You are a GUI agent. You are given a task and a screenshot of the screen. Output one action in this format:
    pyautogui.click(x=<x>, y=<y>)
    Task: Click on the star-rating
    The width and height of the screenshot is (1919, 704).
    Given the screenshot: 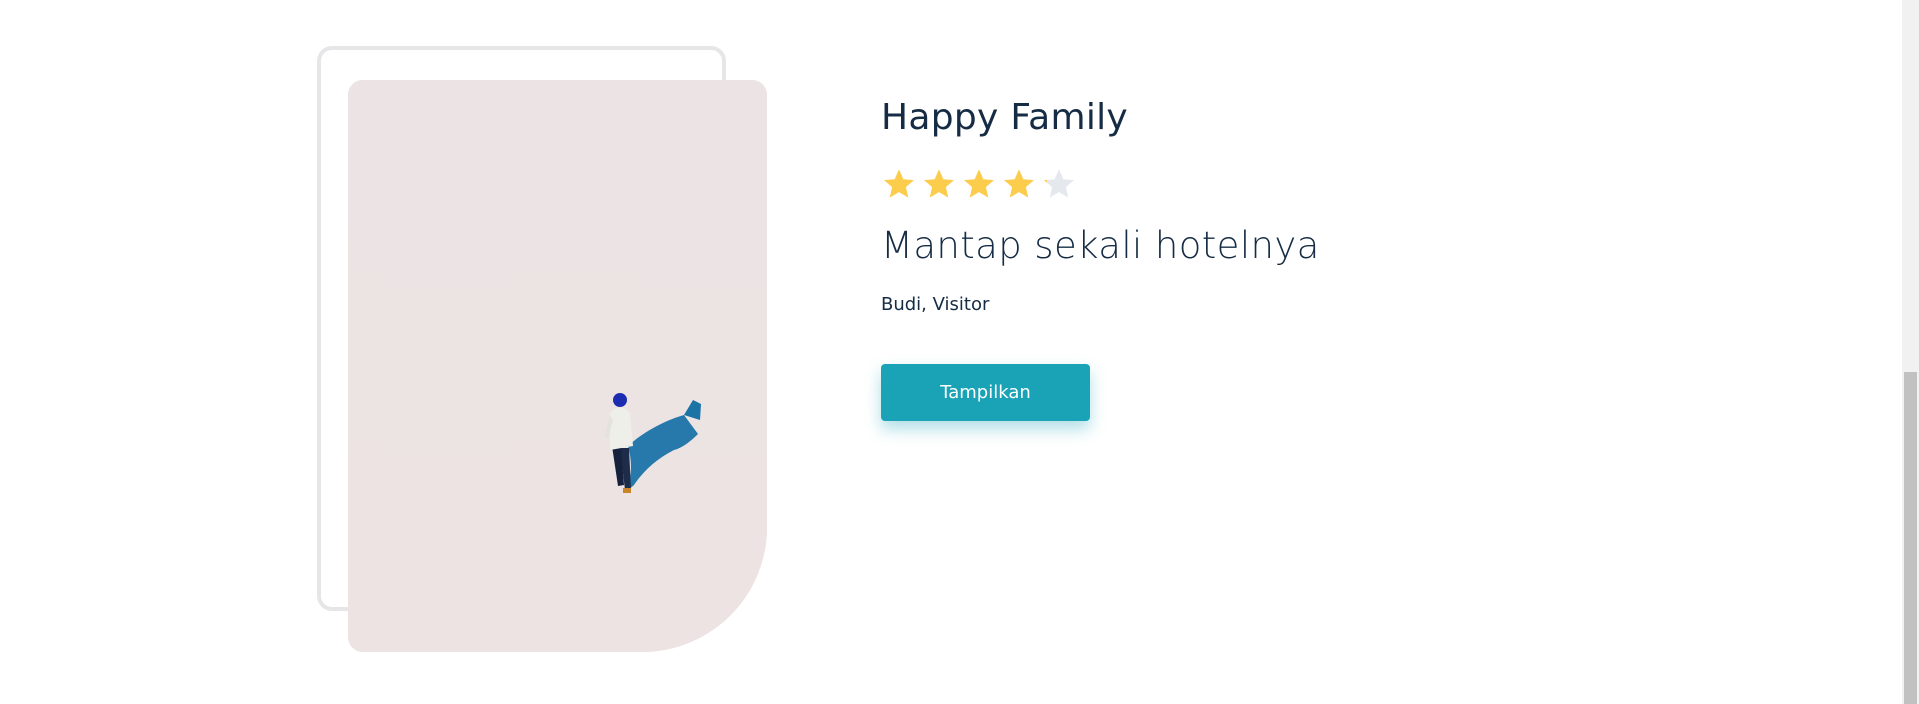 What is the action you would take?
    pyautogui.click(x=979, y=186)
    